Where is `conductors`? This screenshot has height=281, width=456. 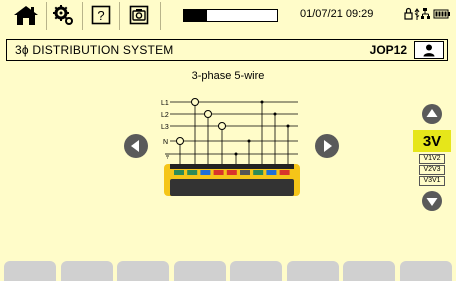 conductors is located at coordinates (234, 128).